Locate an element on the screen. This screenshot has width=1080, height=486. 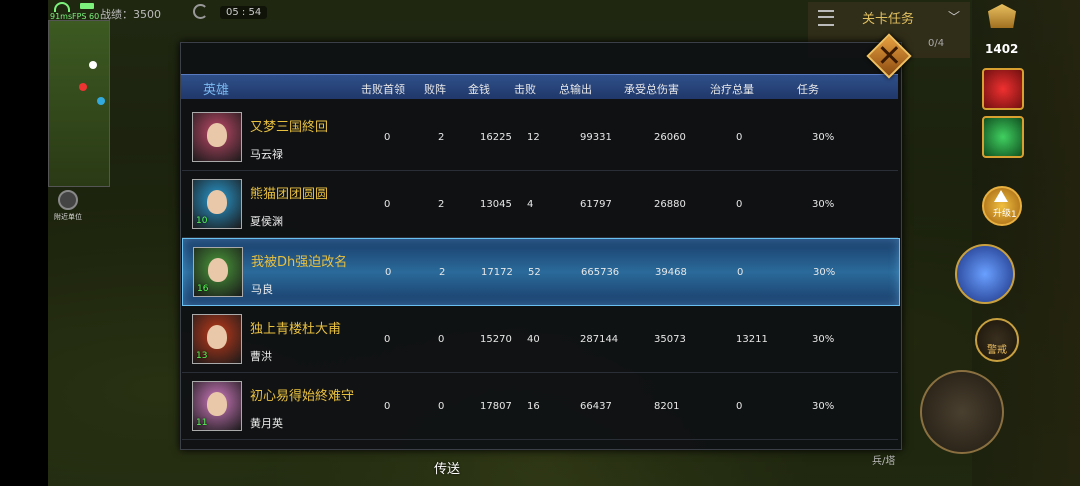
table-row: 16 我被Dh强迫改名 马良 0 2 17172 52 665736 39468 0 30% is located at coordinates (541, 272).